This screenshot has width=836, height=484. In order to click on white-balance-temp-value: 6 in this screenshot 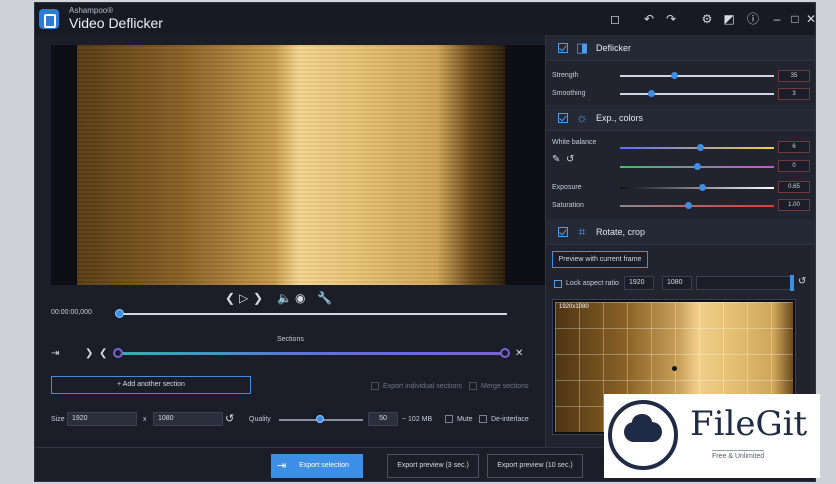, I will do `click(794, 147)`.